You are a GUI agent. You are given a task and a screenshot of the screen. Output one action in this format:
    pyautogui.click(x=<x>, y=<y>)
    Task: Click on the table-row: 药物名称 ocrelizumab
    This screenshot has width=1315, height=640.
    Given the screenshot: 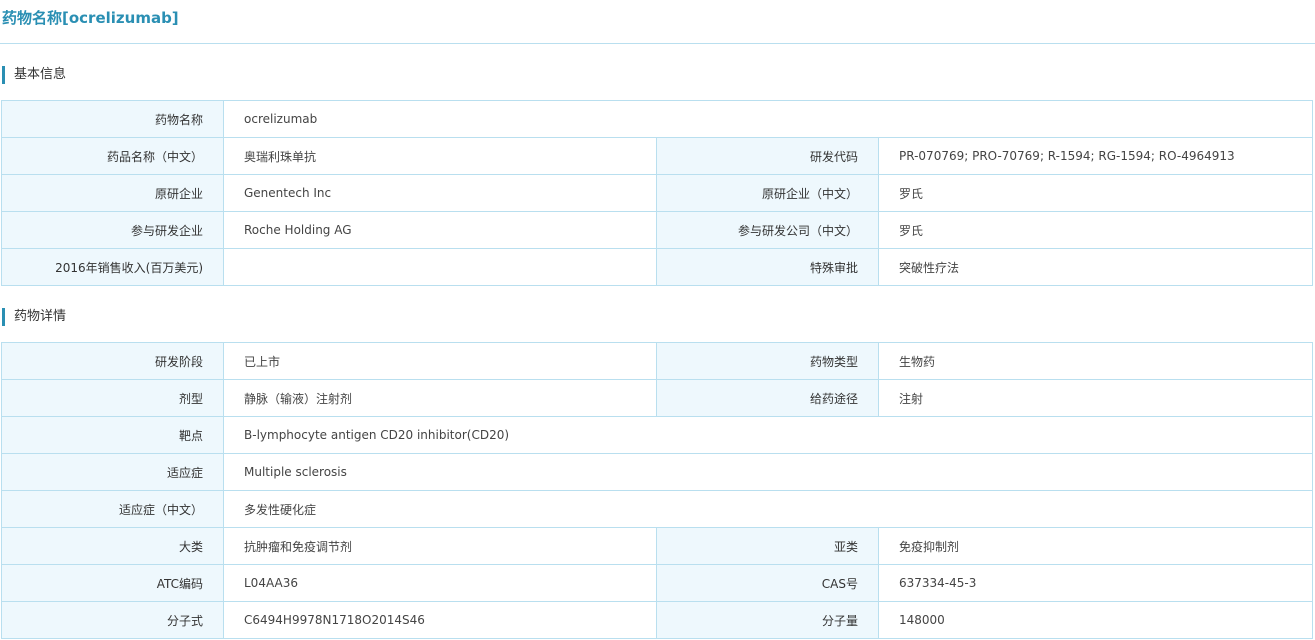 What is the action you would take?
    pyautogui.click(x=657, y=119)
    